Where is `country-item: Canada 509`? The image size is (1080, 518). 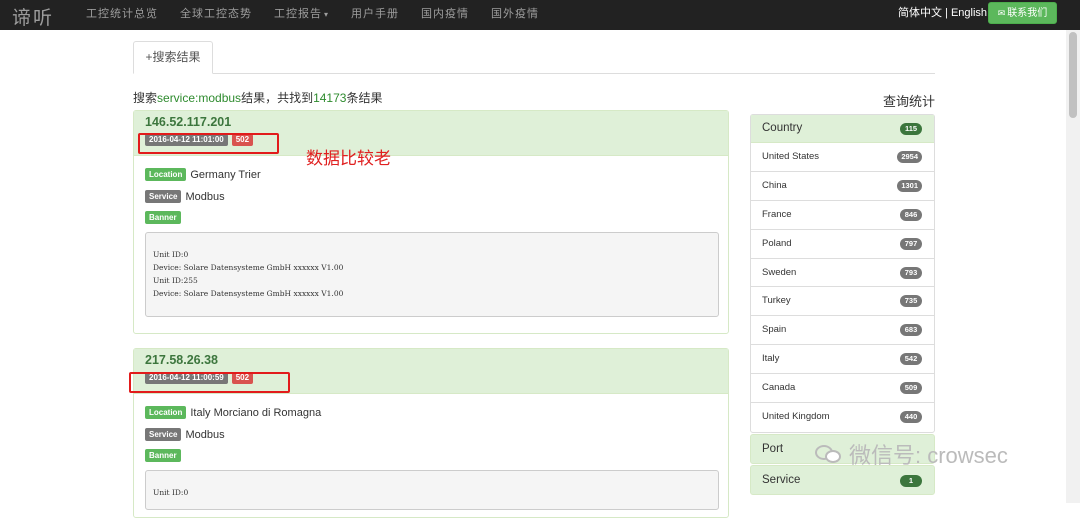 country-item: Canada 509 is located at coordinates (842, 389).